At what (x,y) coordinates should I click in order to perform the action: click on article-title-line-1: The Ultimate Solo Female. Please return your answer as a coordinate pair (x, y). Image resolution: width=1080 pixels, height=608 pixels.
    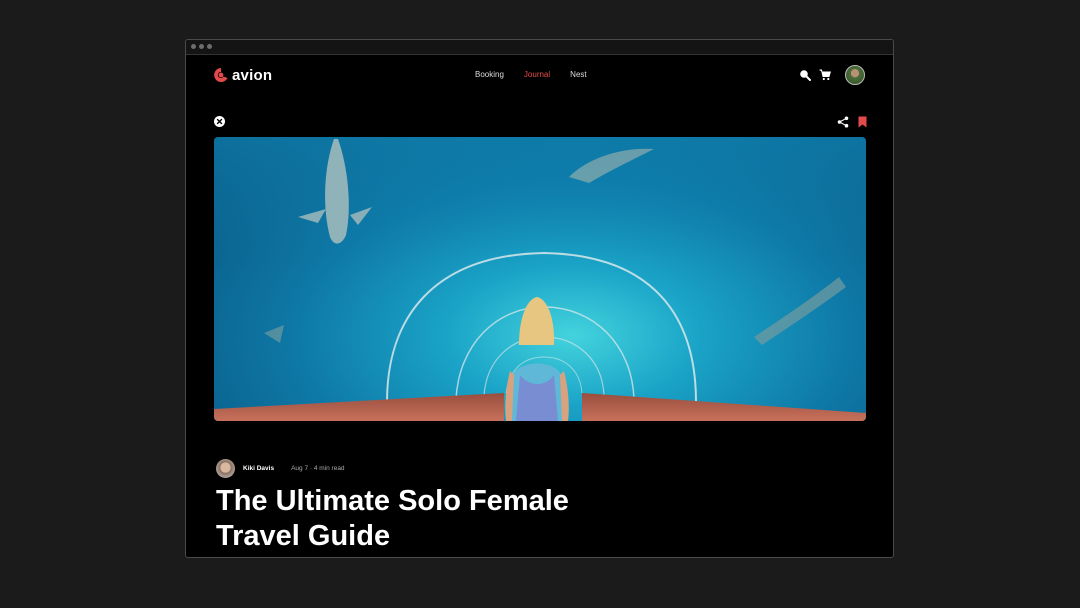
    Looking at the image, I should click on (392, 501).